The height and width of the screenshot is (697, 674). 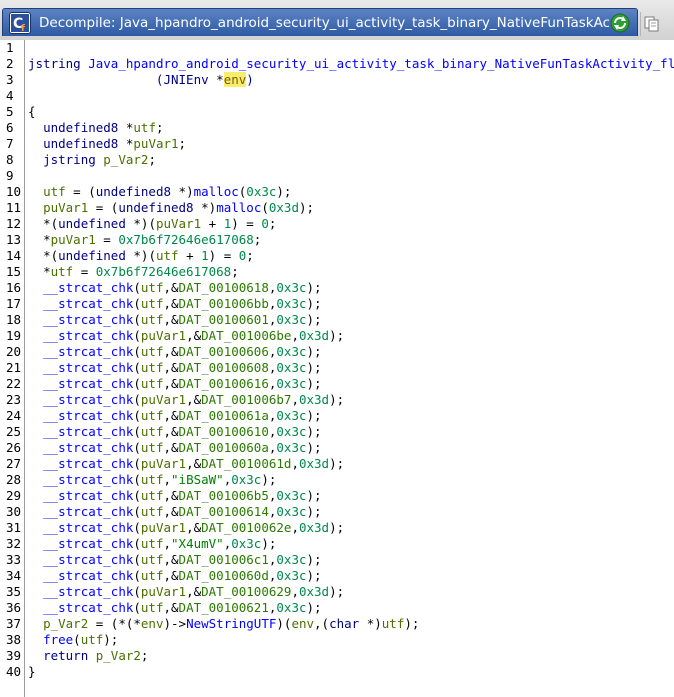 What do you see at coordinates (295, 527) in the screenshot?
I see `code-token: ,` at bounding box center [295, 527].